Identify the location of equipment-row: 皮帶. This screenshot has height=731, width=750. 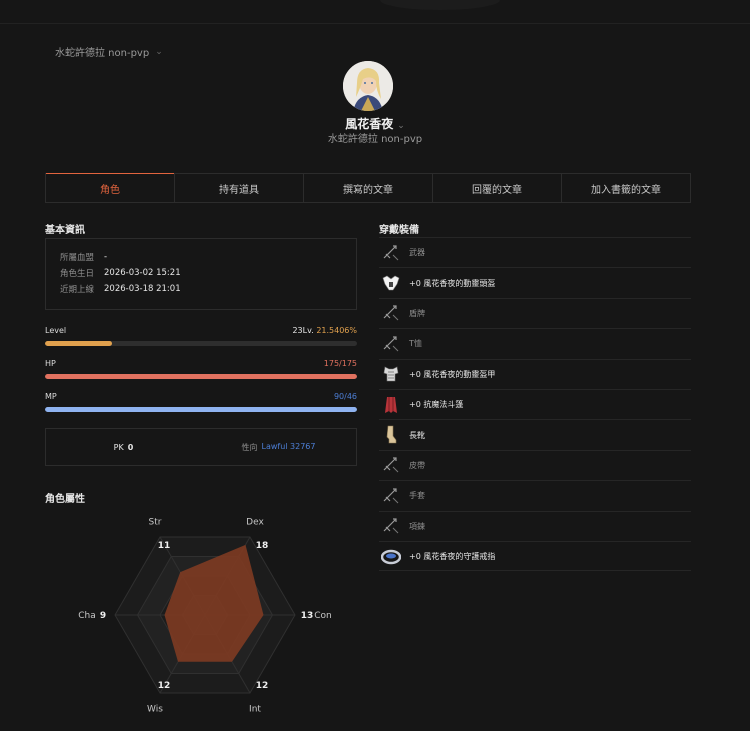
(535, 464).